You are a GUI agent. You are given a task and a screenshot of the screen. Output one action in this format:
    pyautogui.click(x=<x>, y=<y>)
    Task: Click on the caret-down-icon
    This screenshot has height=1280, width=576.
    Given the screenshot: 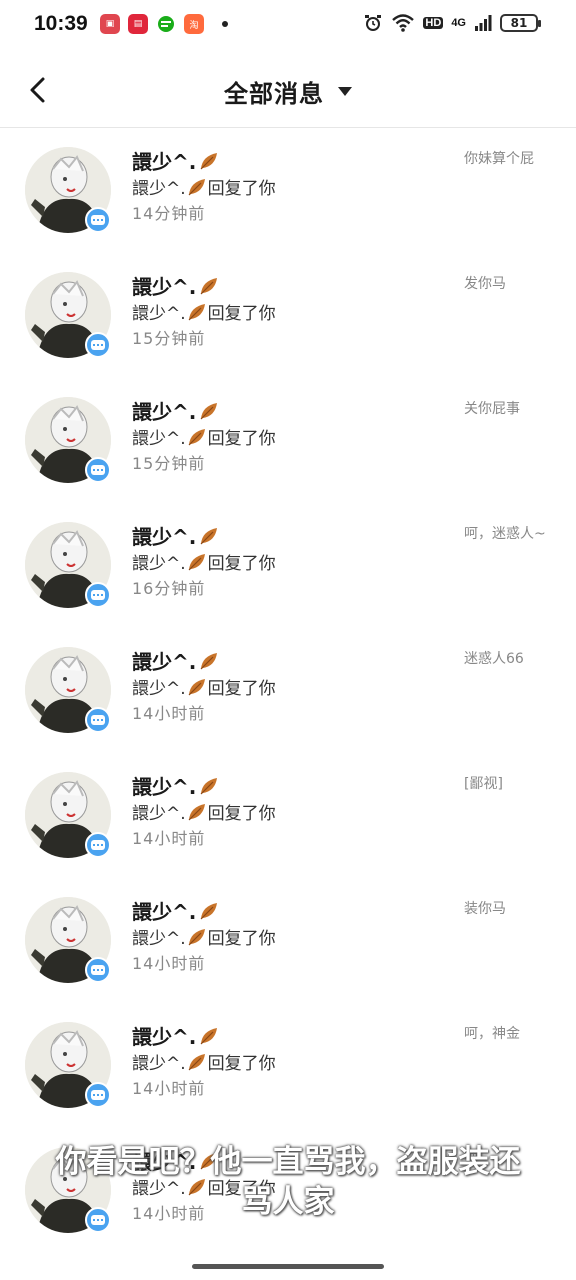 What is the action you would take?
    pyautogui.click(x=345, y=91)
    